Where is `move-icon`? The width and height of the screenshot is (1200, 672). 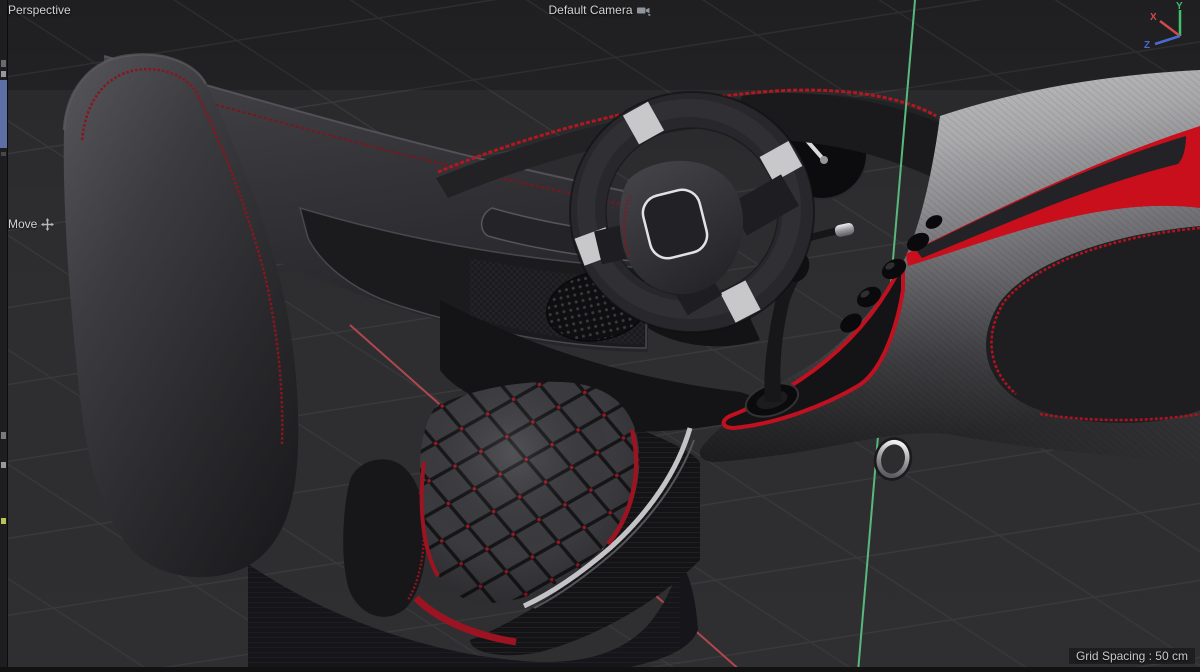
move-icon is located at coordinates (48, 224).